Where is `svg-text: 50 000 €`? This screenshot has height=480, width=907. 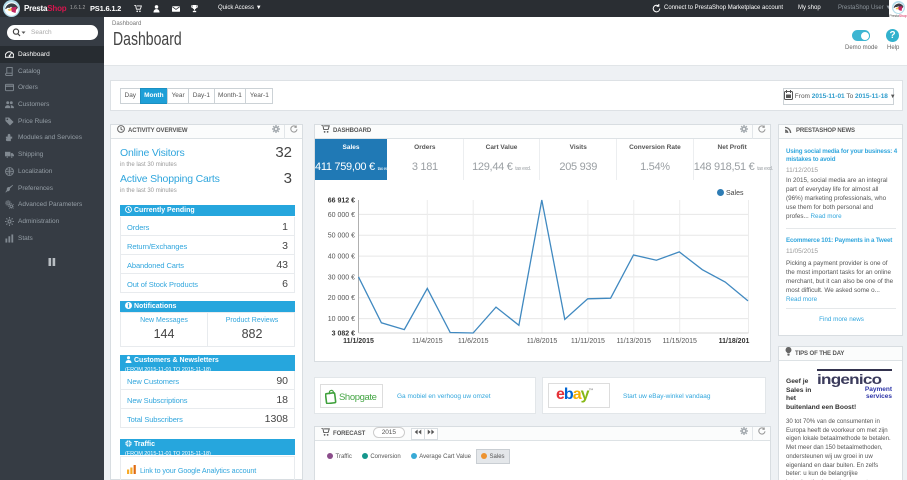
svg-text: 50 000 € is located at coordinates (341, 236).